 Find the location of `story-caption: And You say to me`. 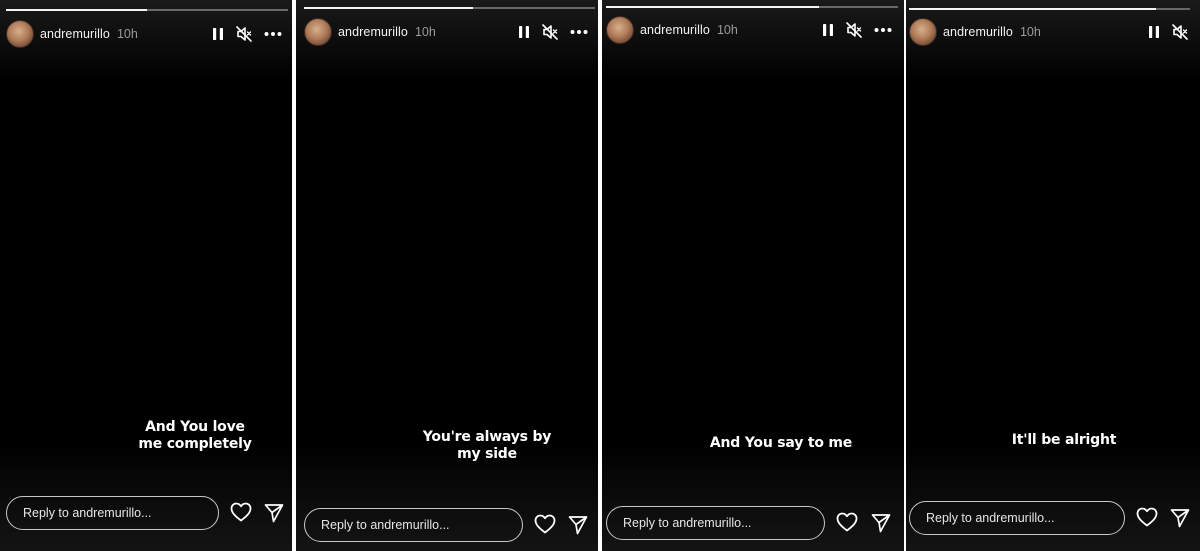

story-caption: And You say to me is located at coordinates (781, 443).